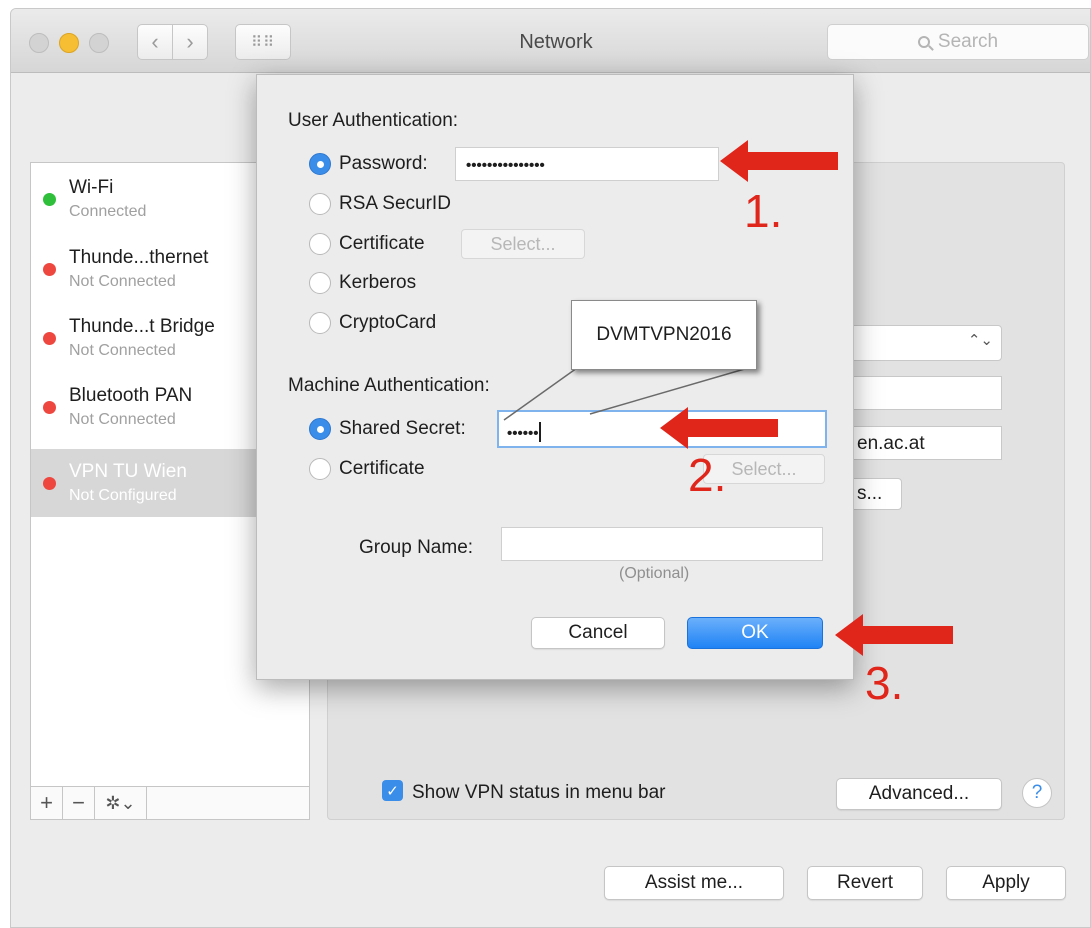 Image resolution: width=1091 pixels, height=928 pixels. I want to click on help-button: ?, so click(1037, 793).